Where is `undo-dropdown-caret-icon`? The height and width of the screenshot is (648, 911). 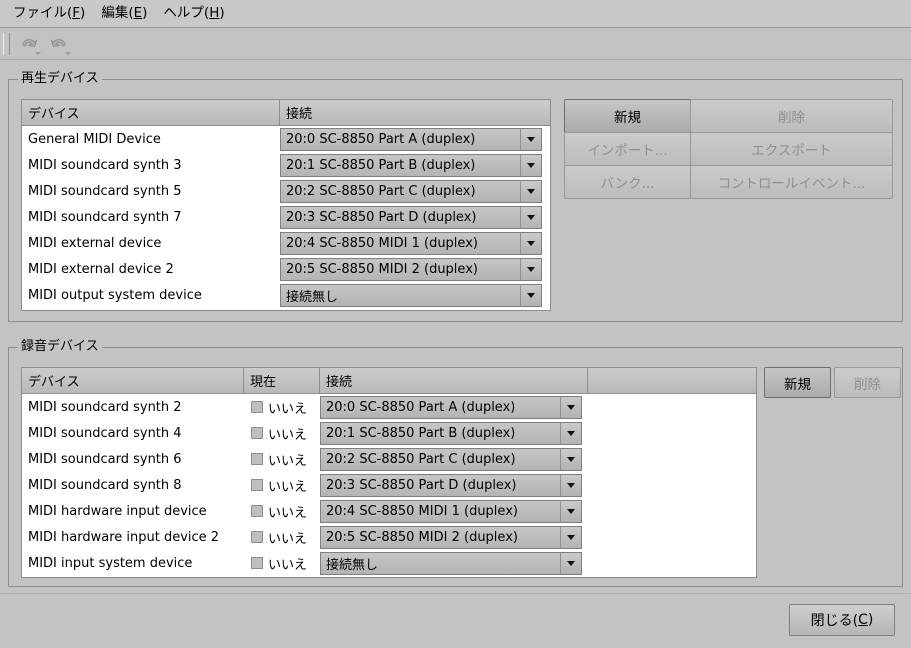 undo-dropdown-caret-icon is located at coordinates (38, 53).